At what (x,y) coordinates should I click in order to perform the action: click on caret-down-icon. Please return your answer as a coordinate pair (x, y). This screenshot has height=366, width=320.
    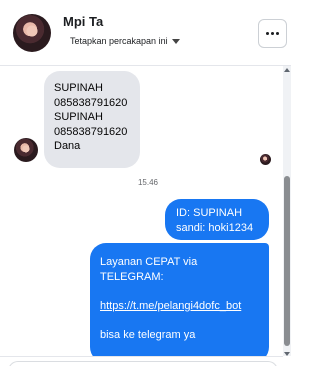
    Looking at the image, I should click on (175, 41).